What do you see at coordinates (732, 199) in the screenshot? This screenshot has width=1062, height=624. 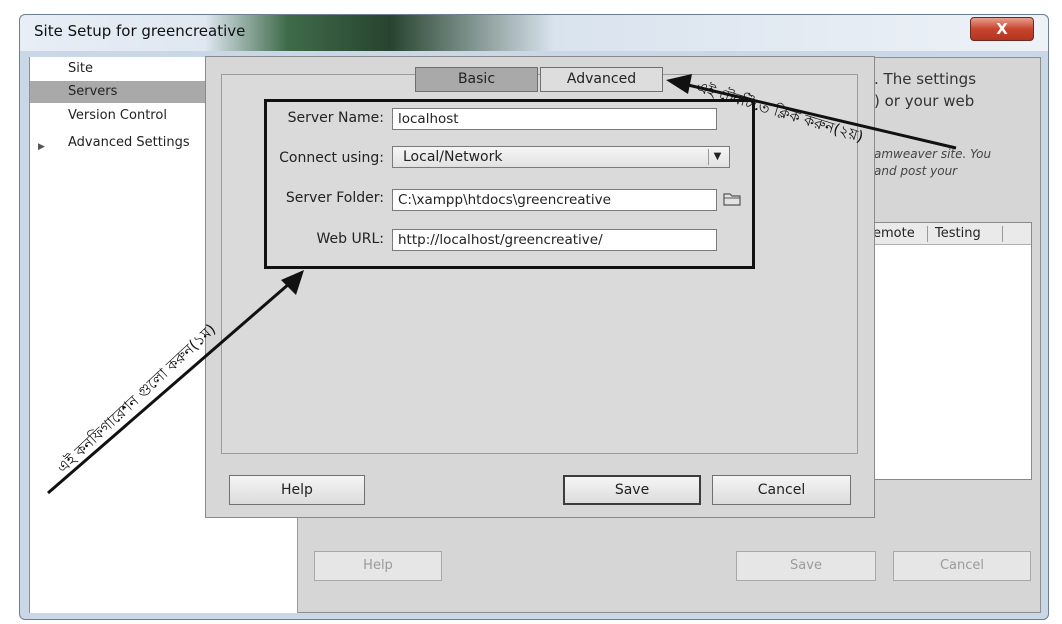 I see `folder-icon` at bounding box center [732, 199].